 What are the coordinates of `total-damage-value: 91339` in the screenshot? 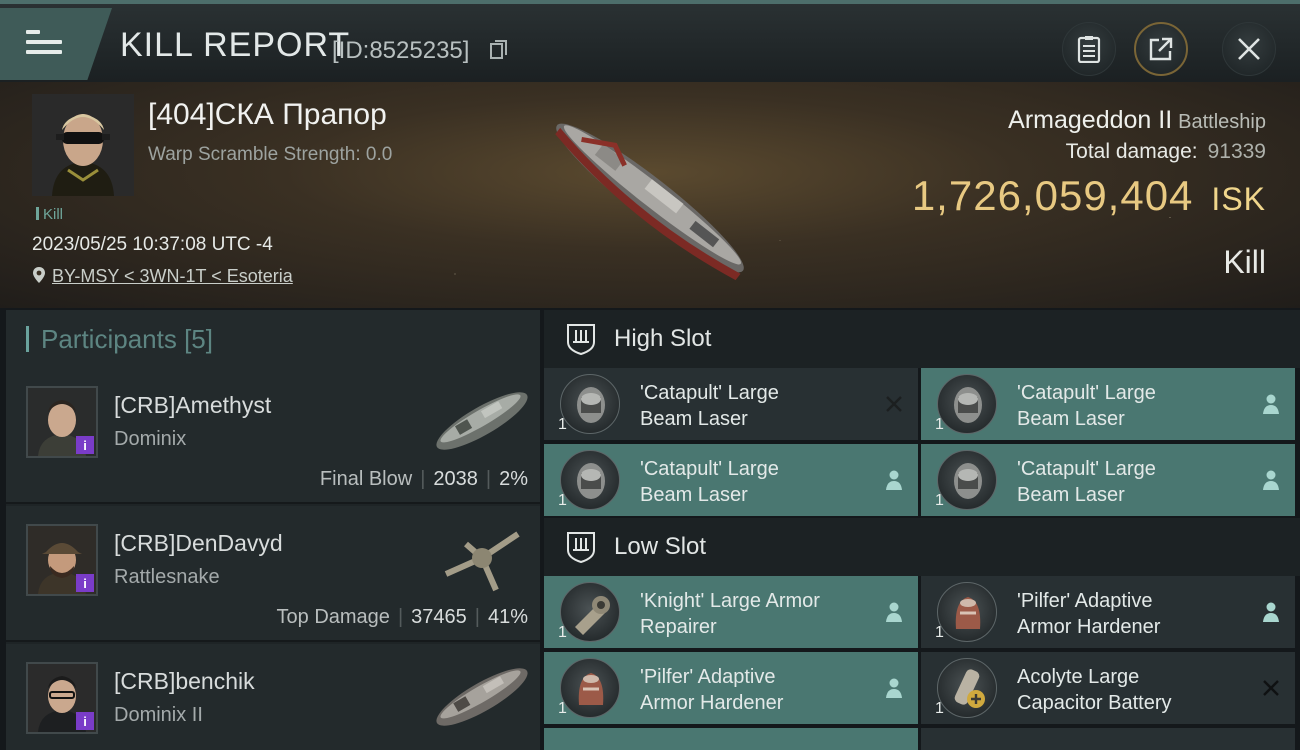 It's located at (1236, 151).